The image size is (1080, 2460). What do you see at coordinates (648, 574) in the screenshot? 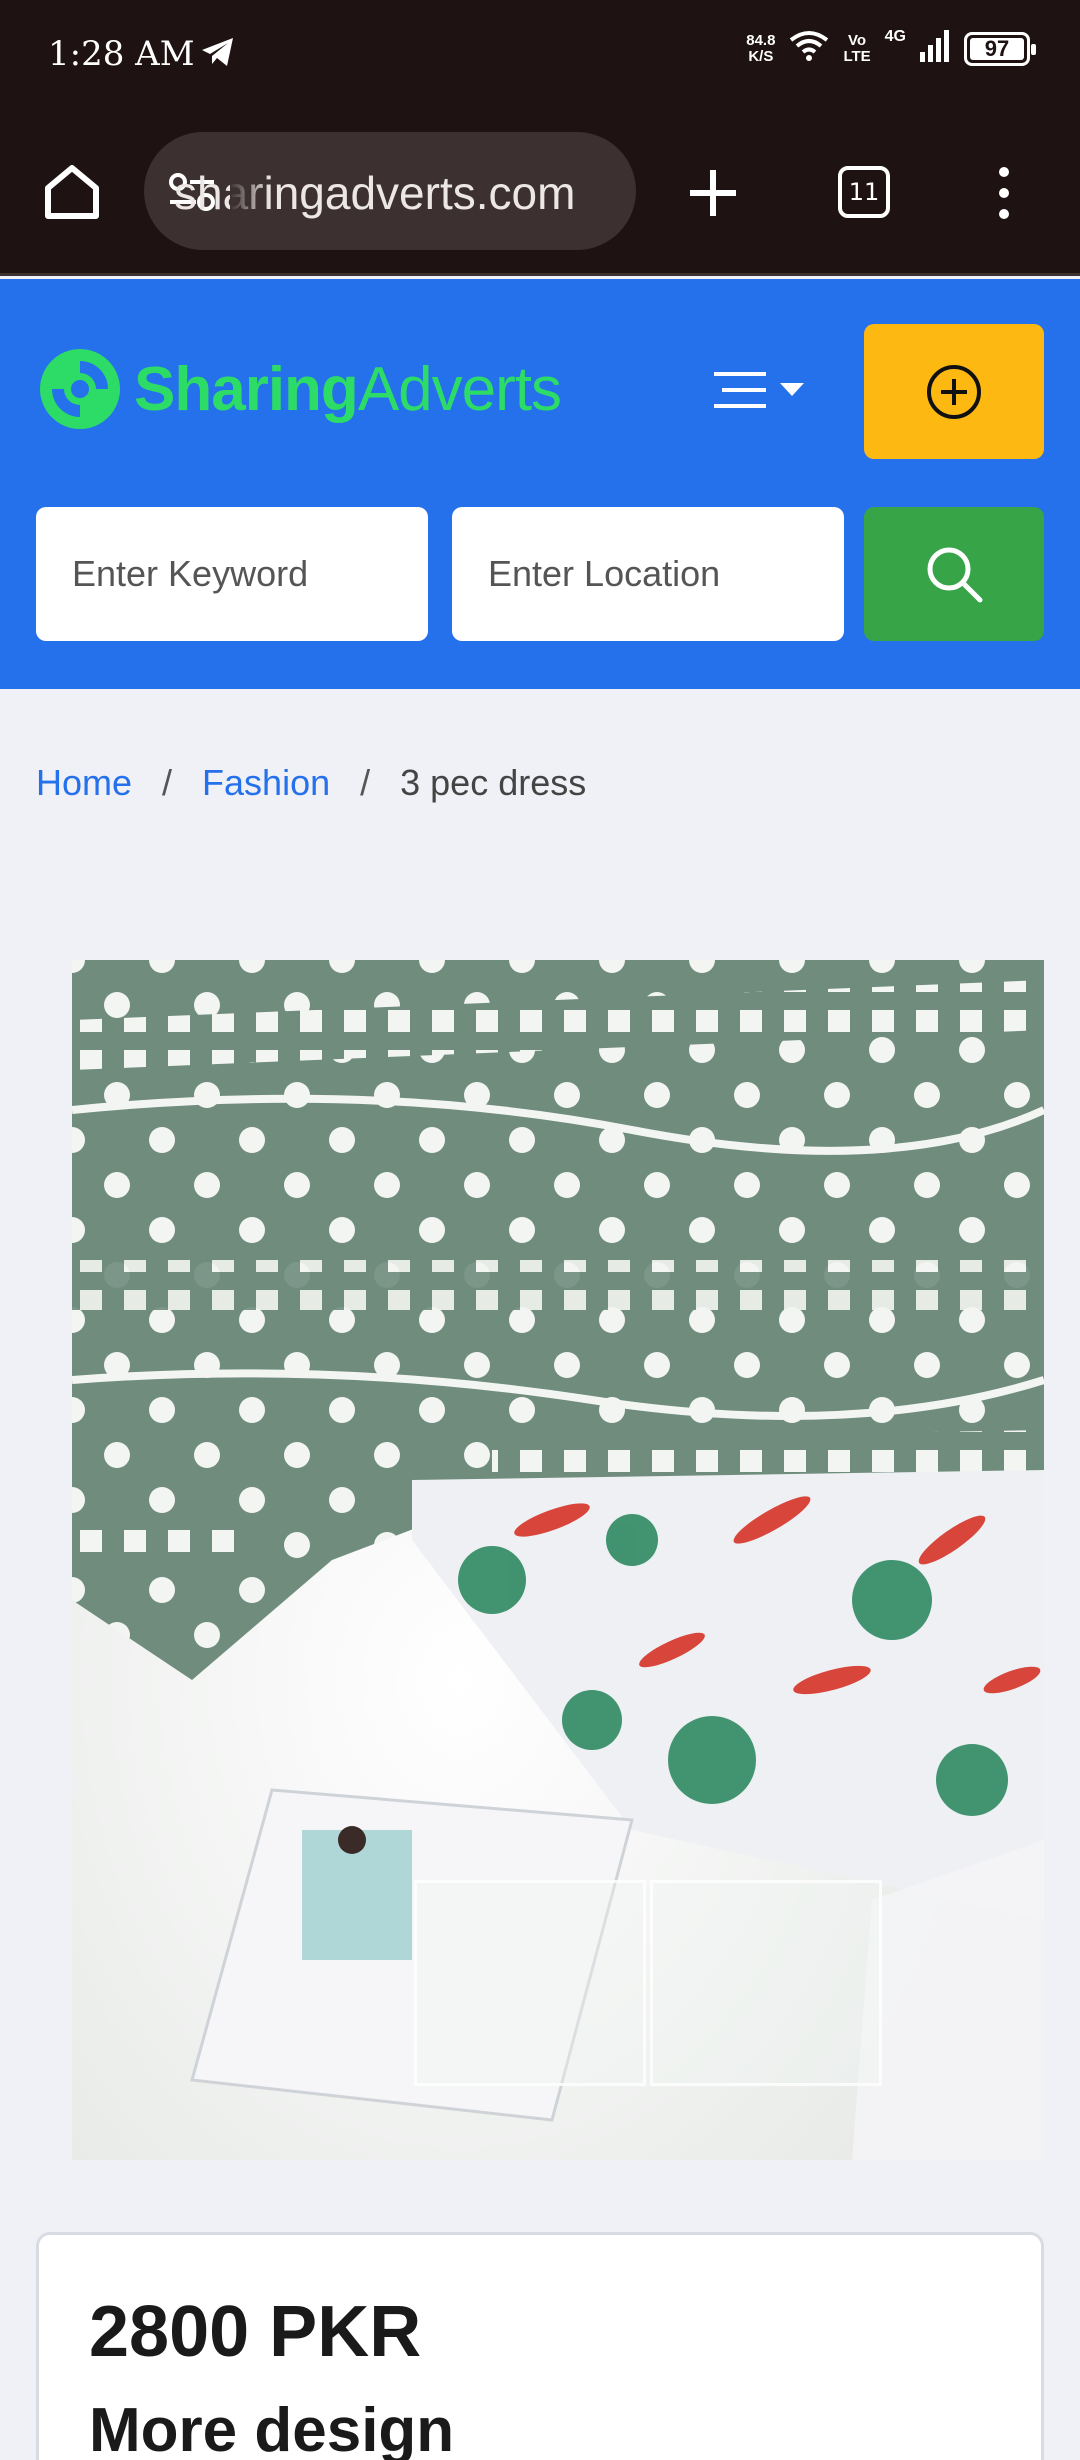
I see `location-input` at bounding box center [648, 574].